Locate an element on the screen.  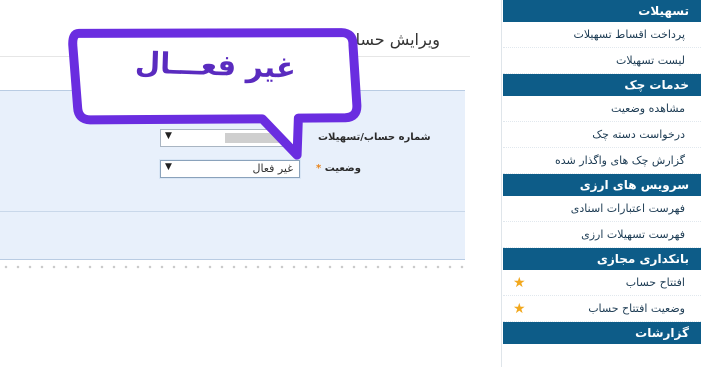
callout-text: غیر فعـــال is located at coordinates (215, 65).